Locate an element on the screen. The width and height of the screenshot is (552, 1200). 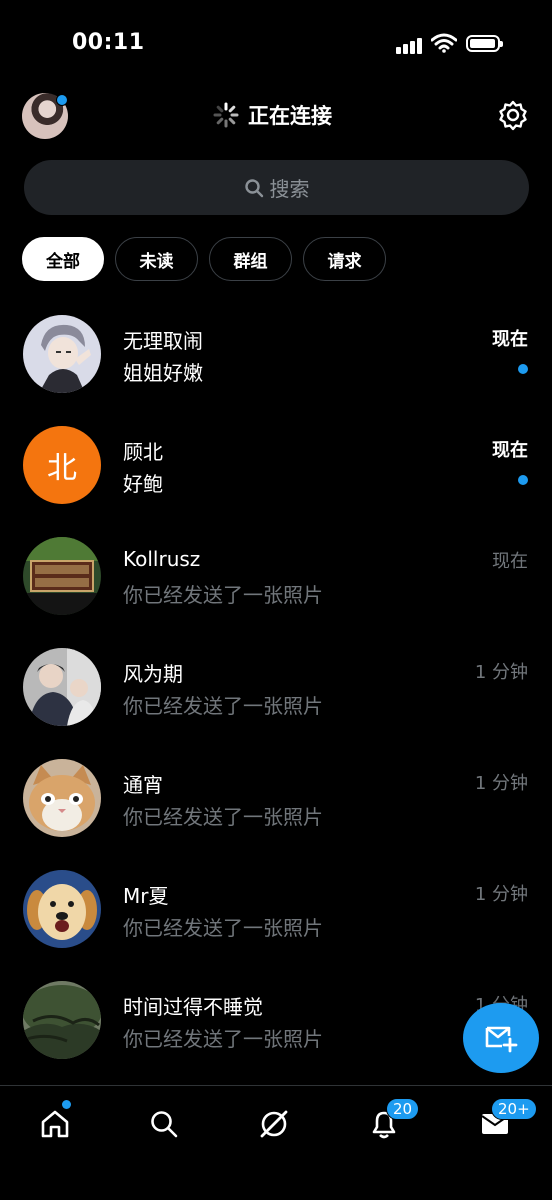
conversation-name: 顾北 is located at coordinates (143, 452).